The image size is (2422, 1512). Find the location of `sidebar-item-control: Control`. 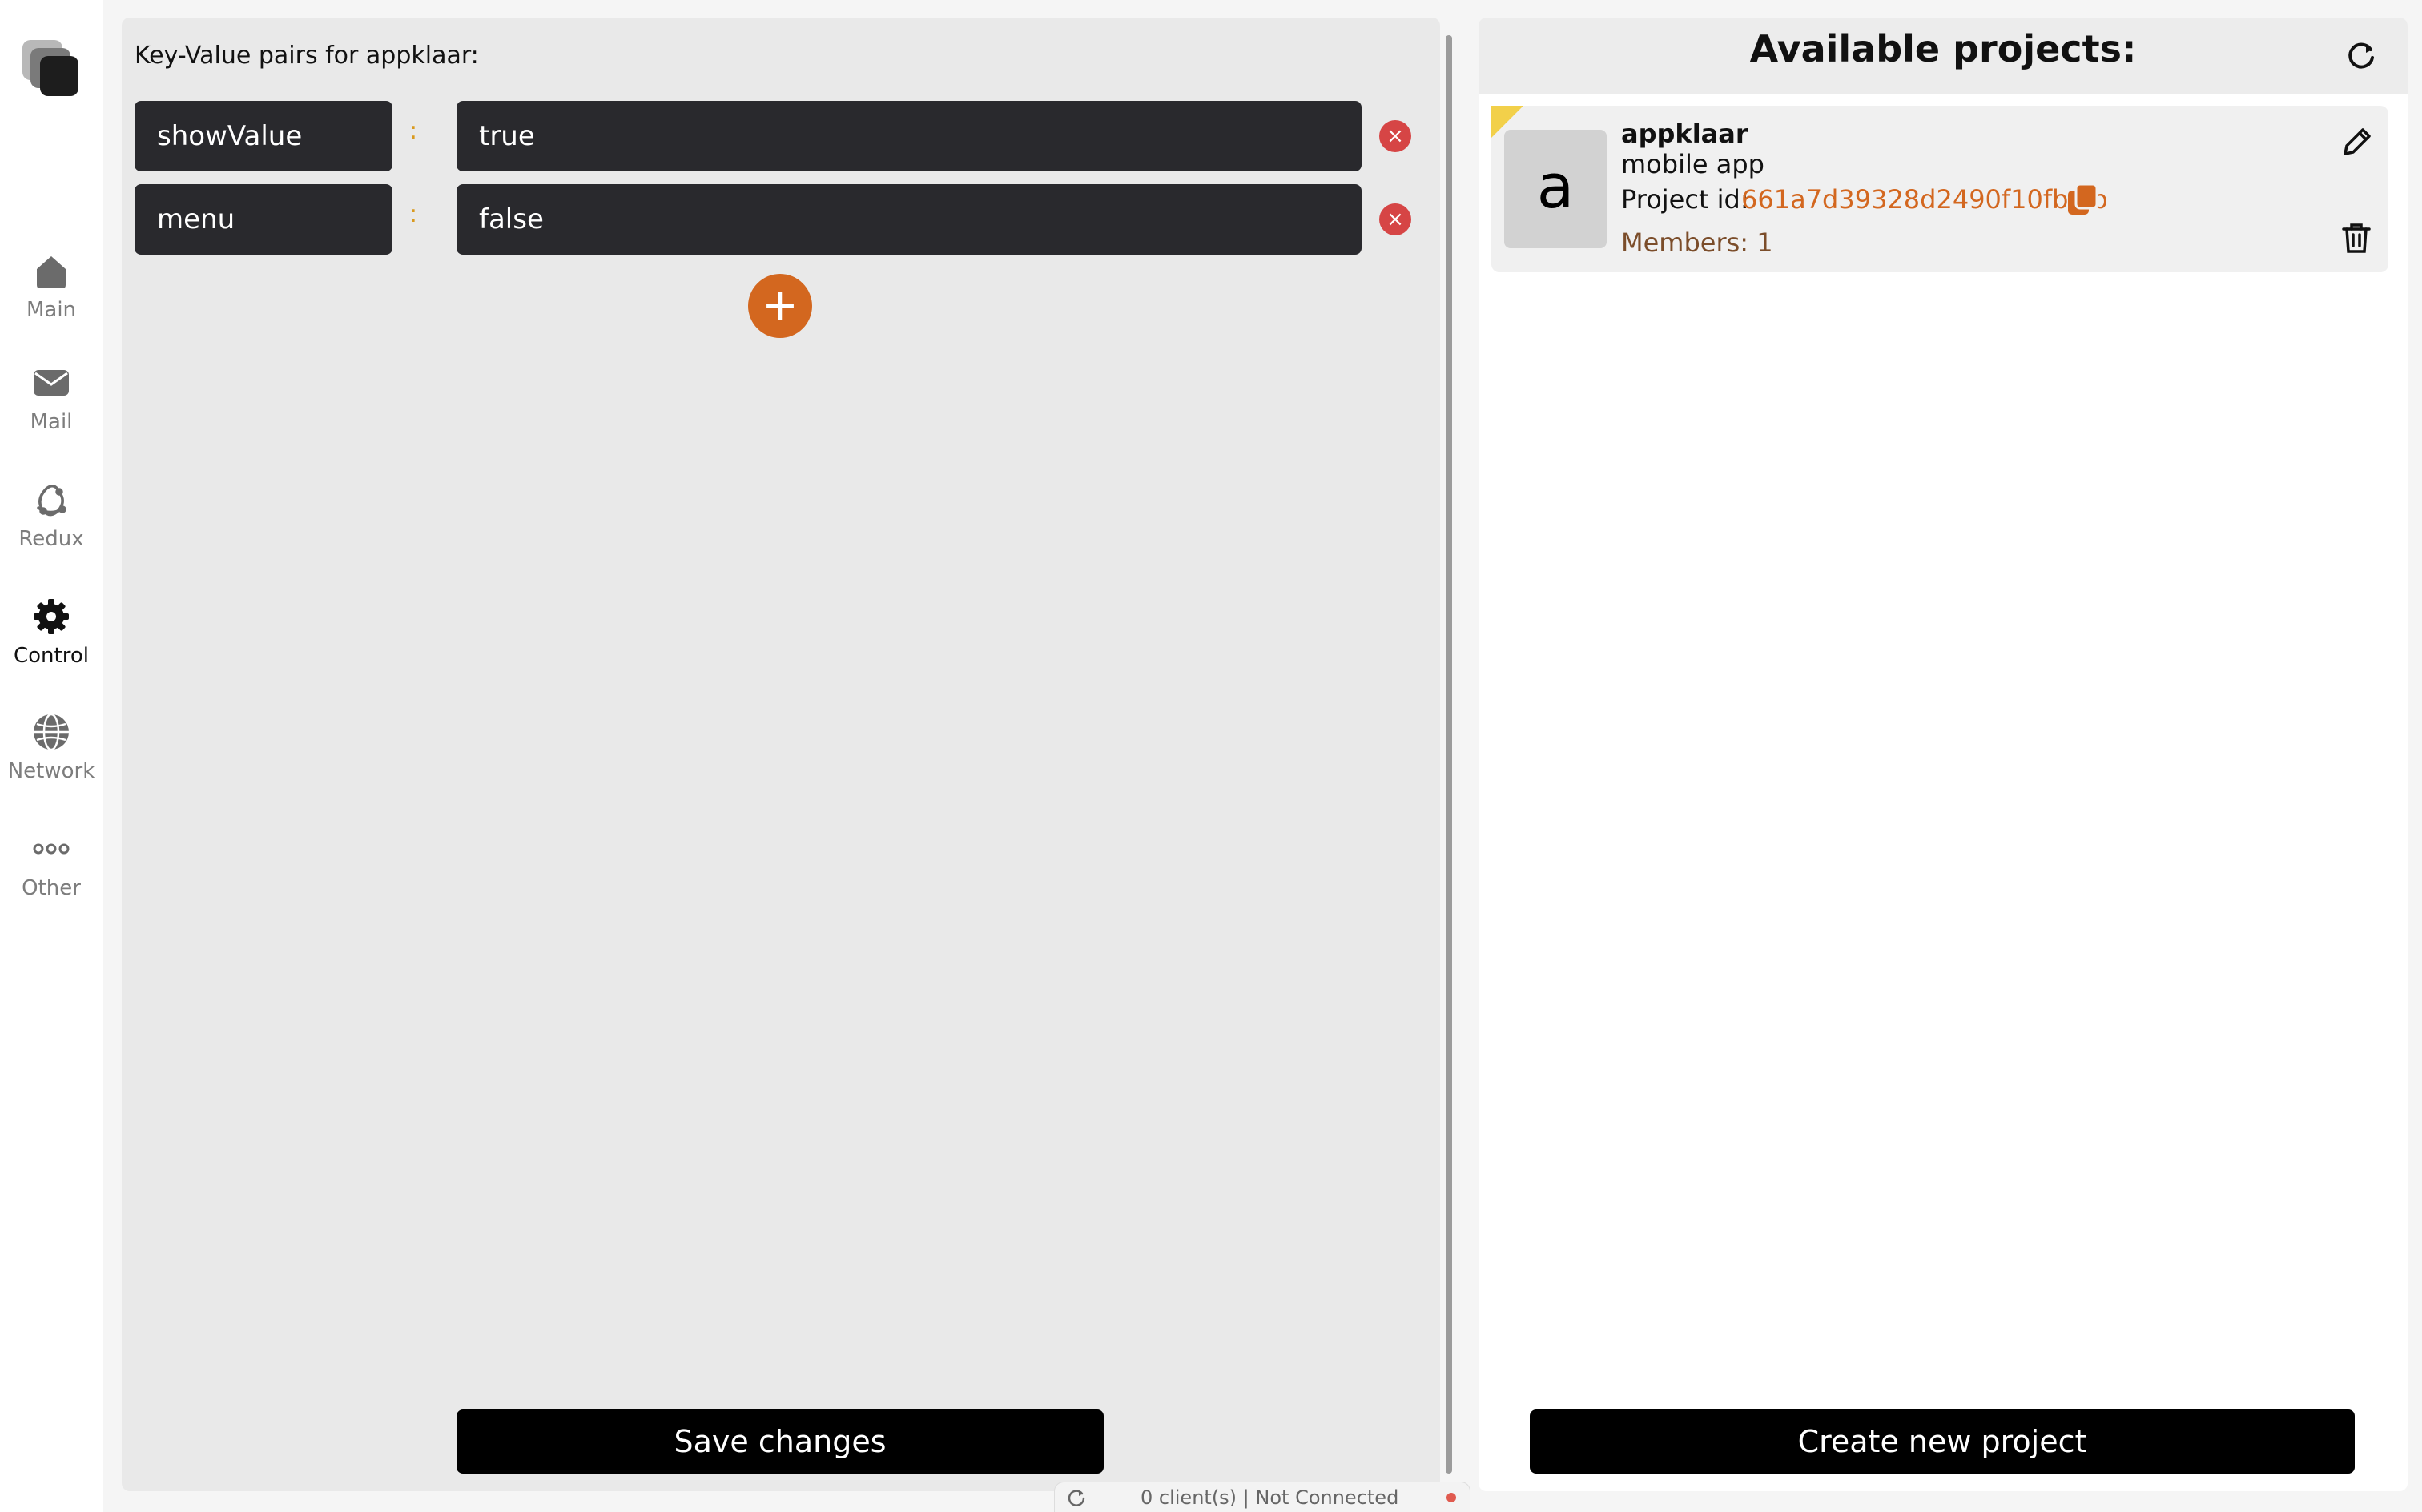

sidebar-item-control: Control is located at coordinates (52, 630).